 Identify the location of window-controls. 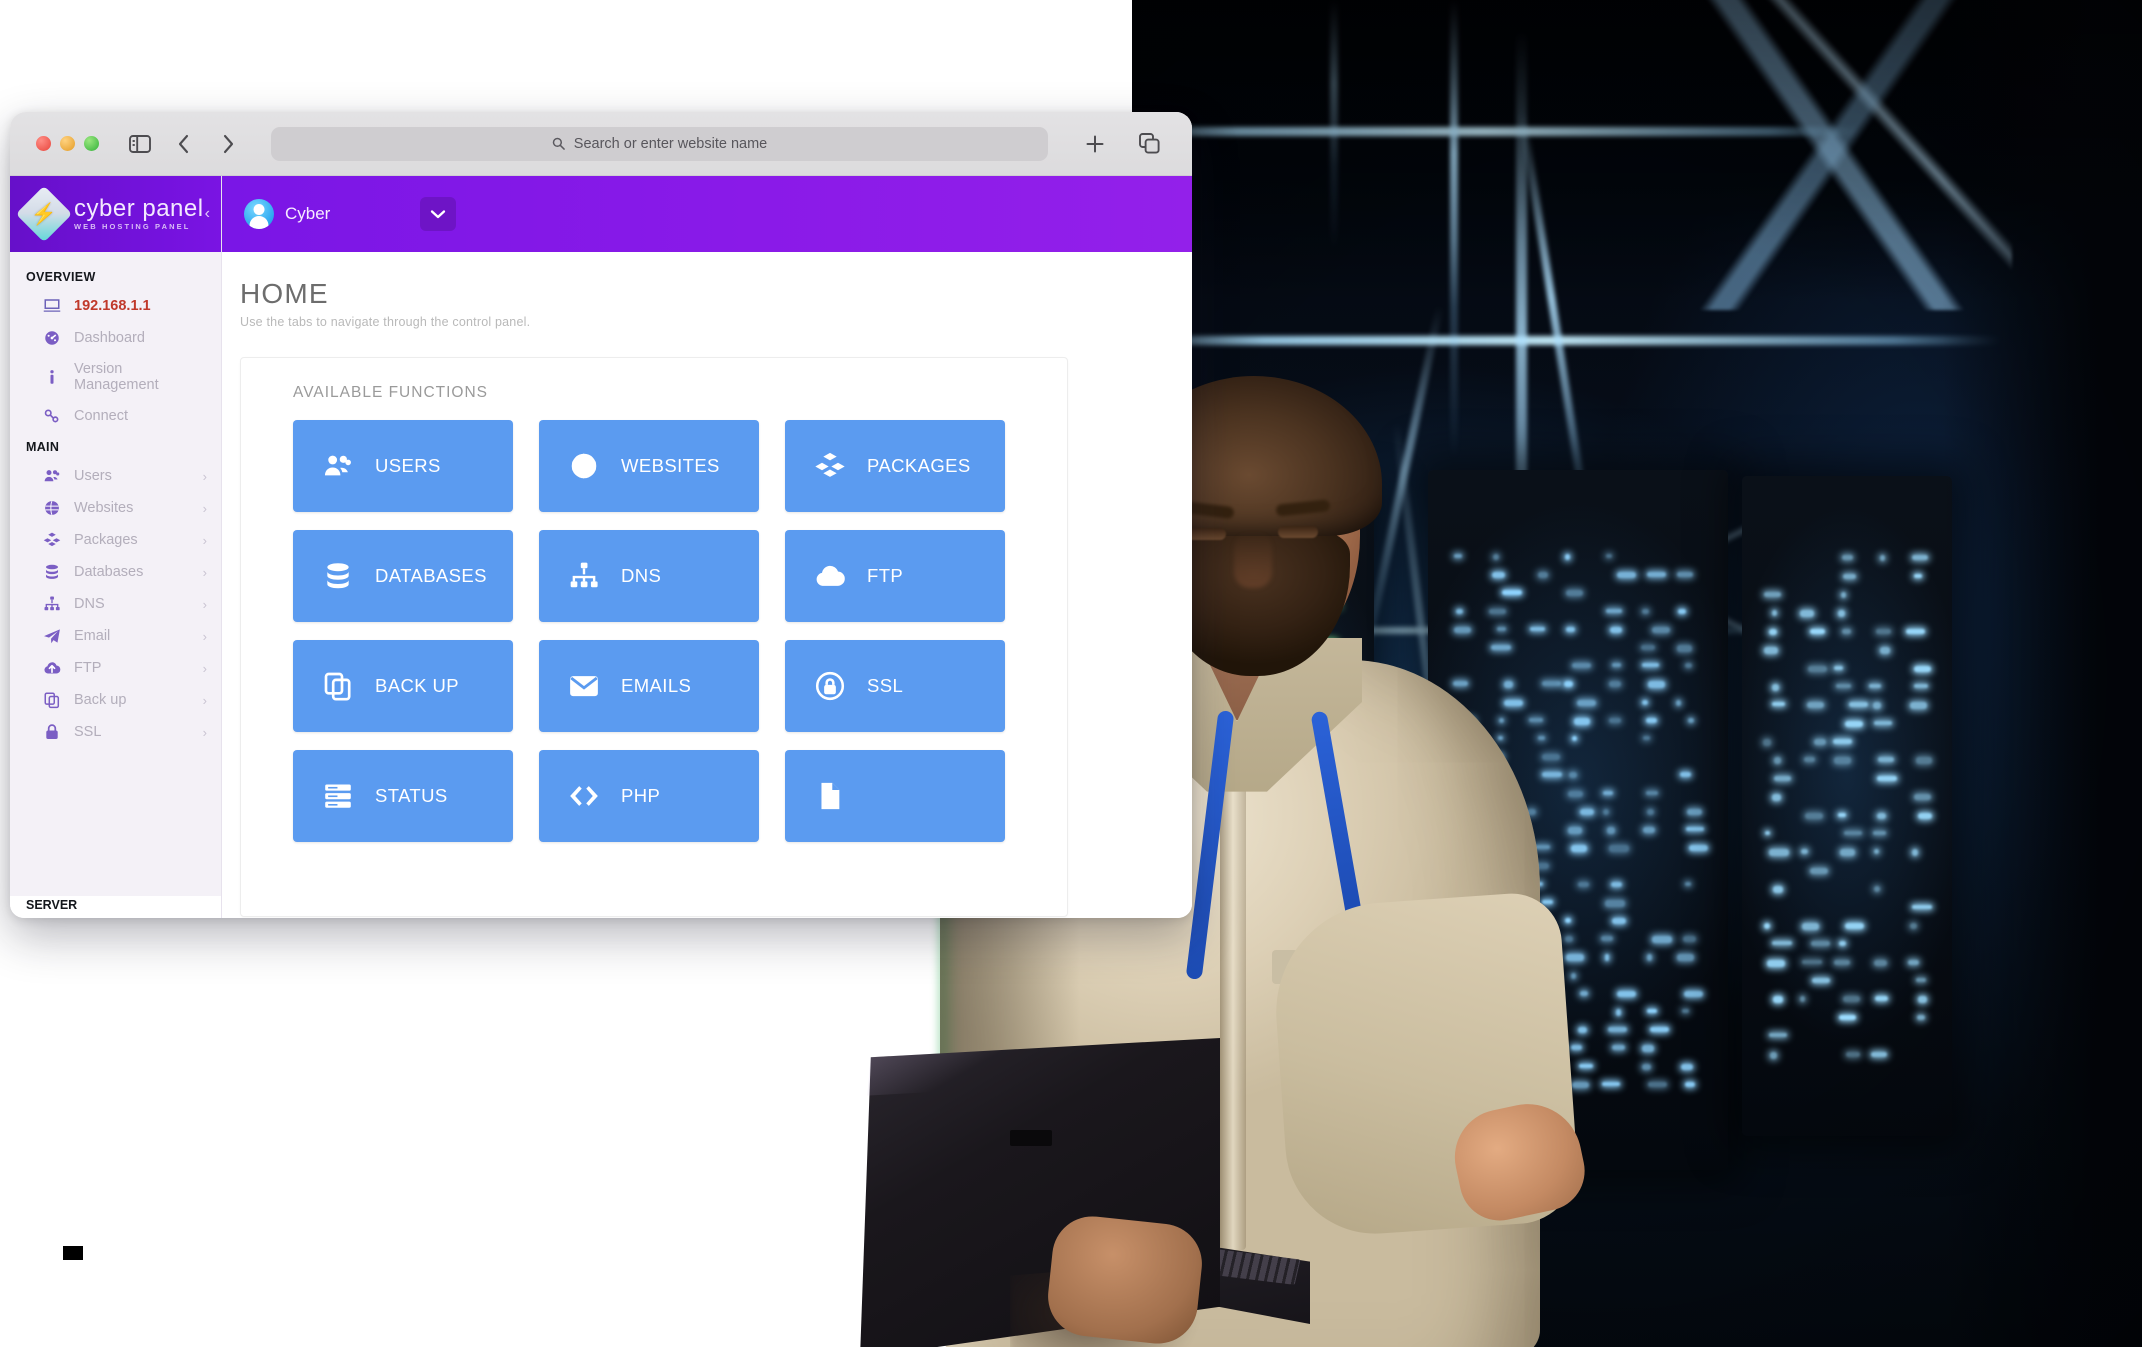
(67, 143).